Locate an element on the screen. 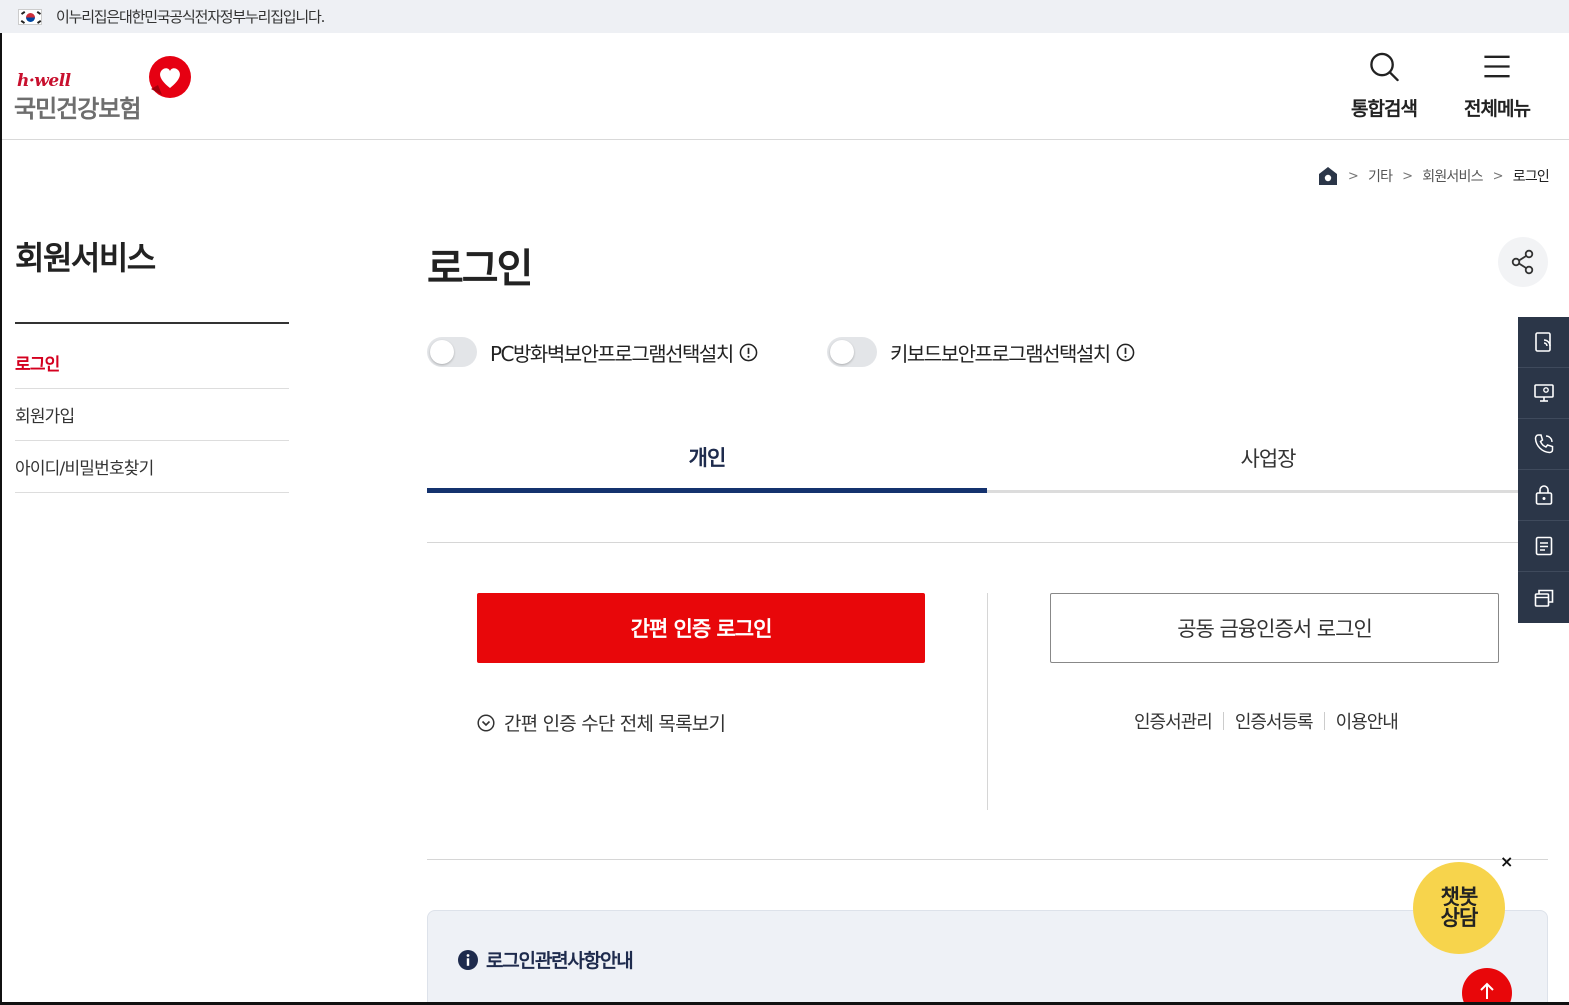  notice-title-row: 로그인관련사항안내 is located at coordinates (546, 959).